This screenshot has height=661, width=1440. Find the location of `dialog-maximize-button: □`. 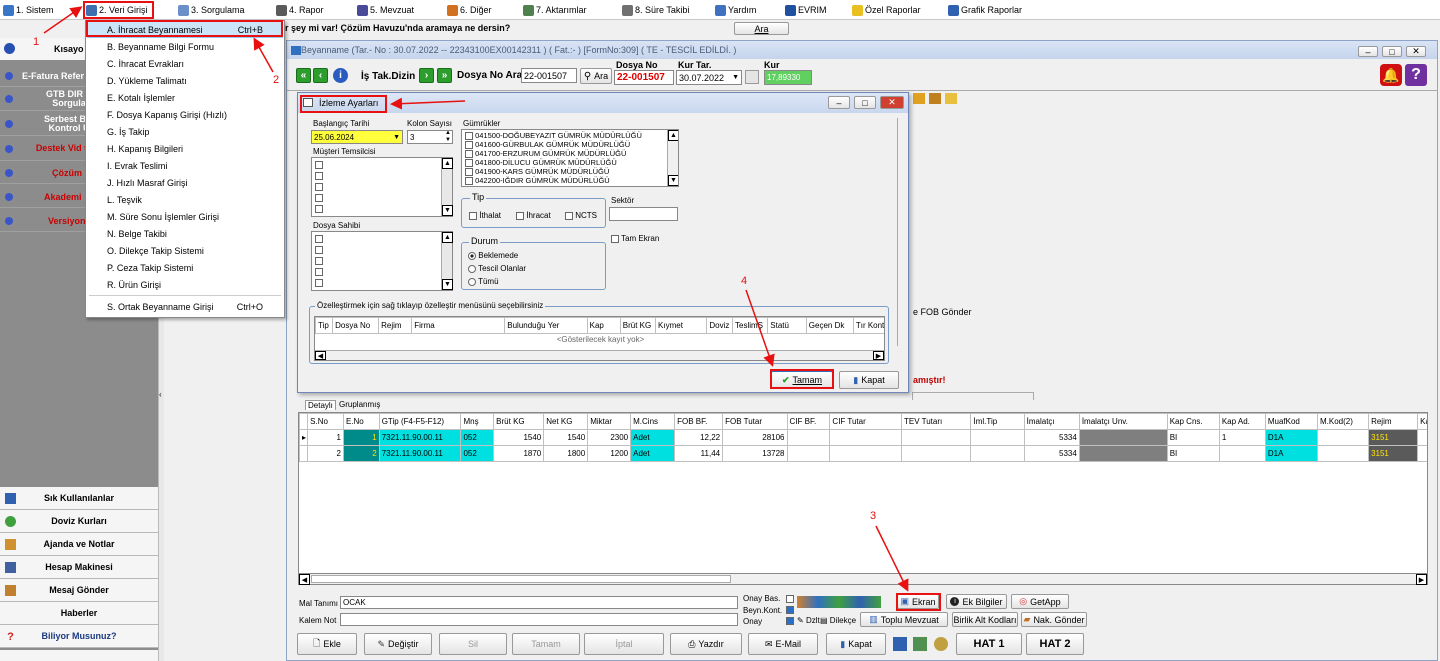

dialog-maximize-button: □ is located at coordinates (865, 102).